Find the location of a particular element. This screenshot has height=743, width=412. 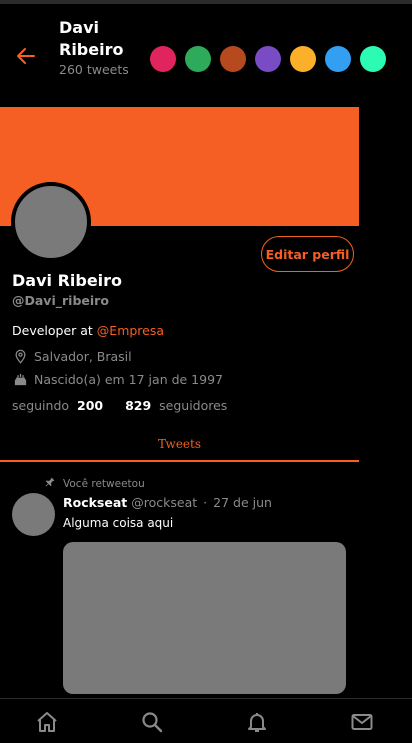

tweet-author: Rockseat is located at coordinates (95, 502).